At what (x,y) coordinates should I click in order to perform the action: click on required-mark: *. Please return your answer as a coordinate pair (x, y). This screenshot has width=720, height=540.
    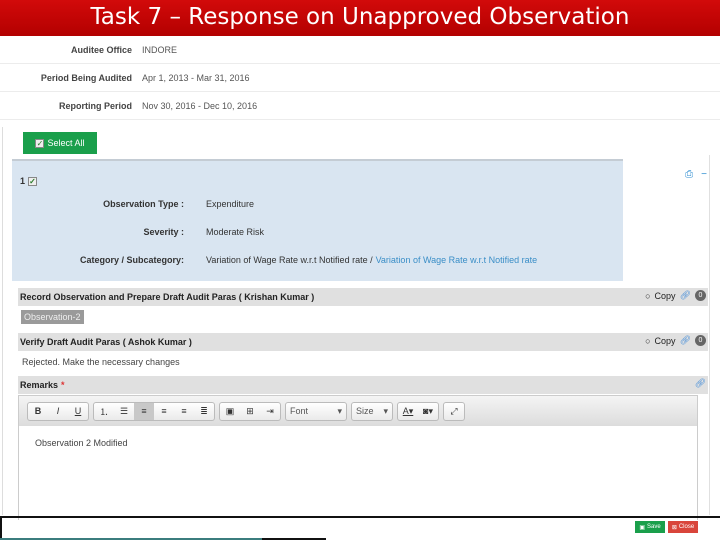
    Looking at the image, I should click on (63, 385).